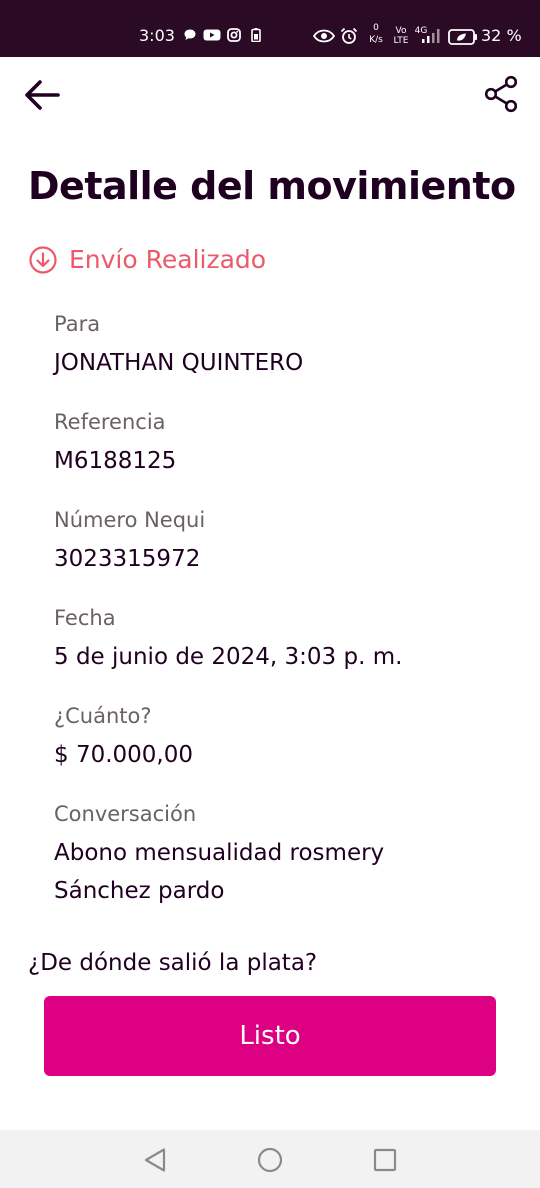  I want to click on system-nav-bar, so click(270, 1159).